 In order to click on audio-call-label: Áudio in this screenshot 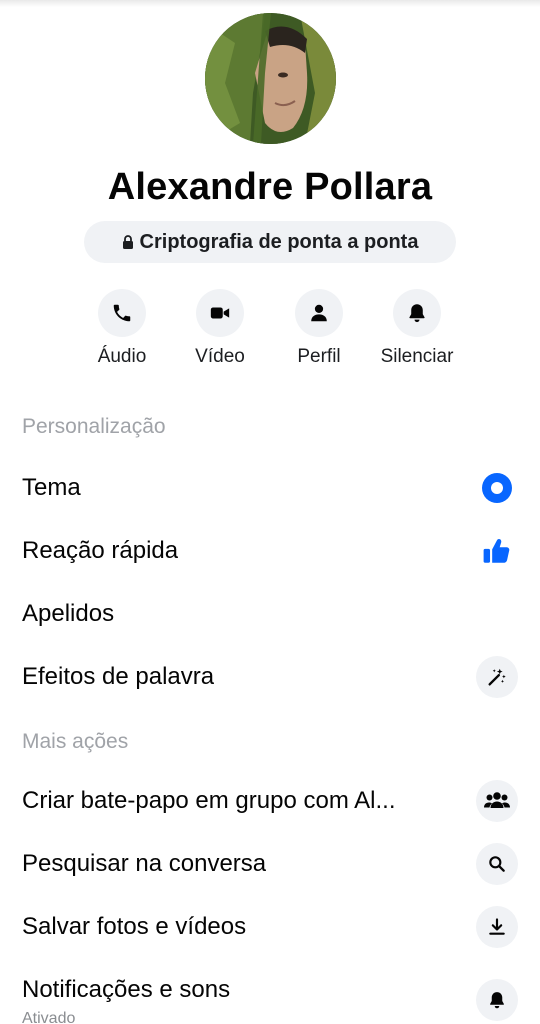, I will do `click(122, 356)`.